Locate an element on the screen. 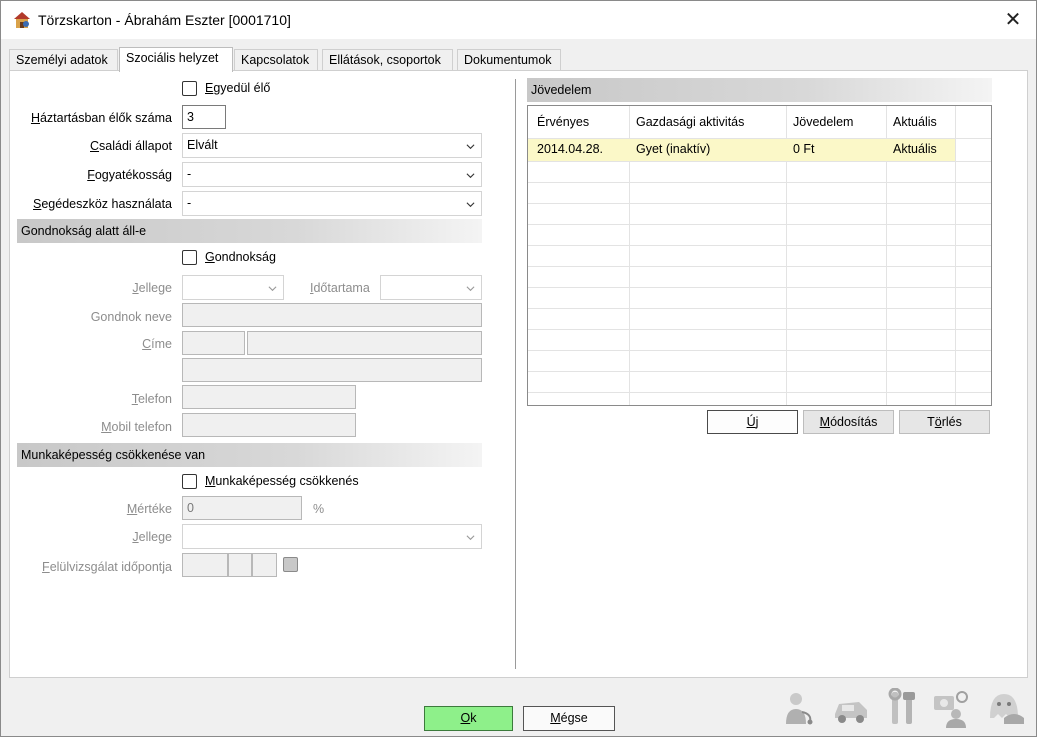 This screenshot has height=737, width=1037. title-bar: Törzskarton - Ábrahám Eszter [0001710] ✕ is located at coordinates (518, 20).